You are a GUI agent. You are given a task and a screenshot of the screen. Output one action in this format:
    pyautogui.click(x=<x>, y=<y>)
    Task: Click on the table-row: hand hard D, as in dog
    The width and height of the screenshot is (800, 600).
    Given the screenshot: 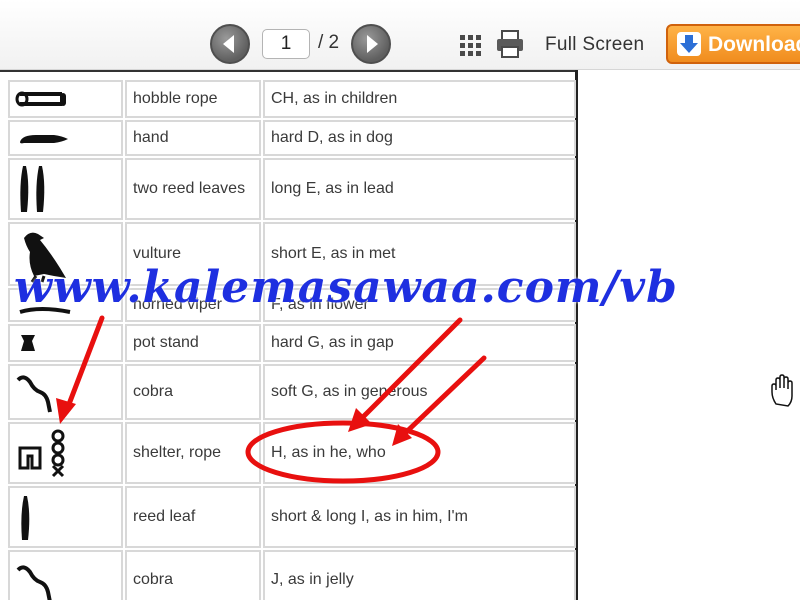 What is the action you would take?
    pyautogui.click(x=292, y=138)
    